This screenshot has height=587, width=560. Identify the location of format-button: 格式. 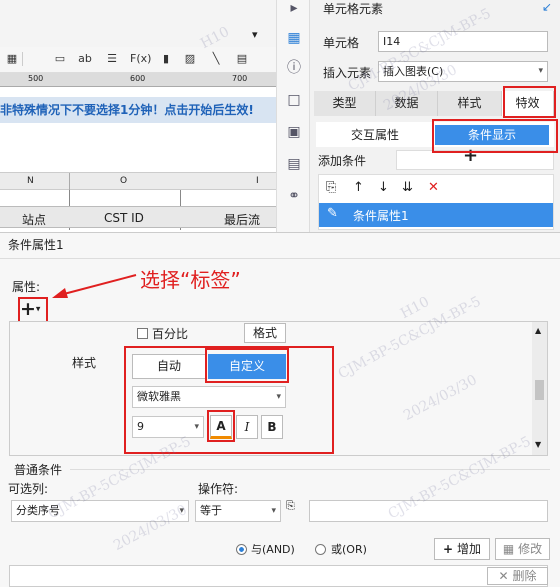
(265, 333).